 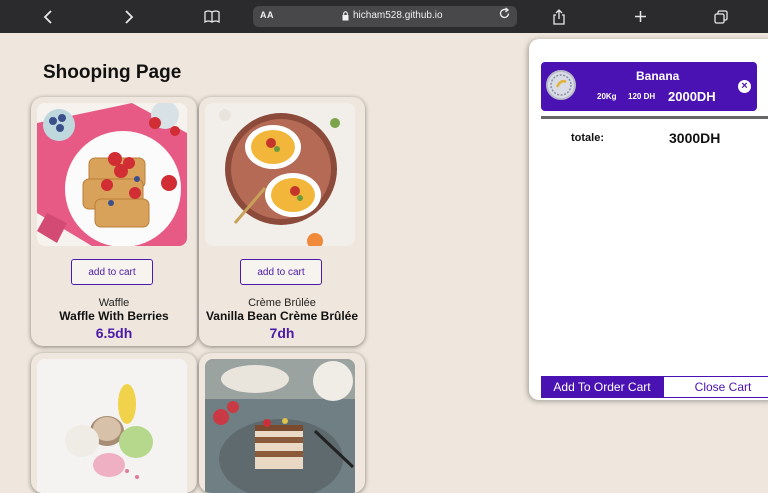 What do you see at coordinates (692, 96) in the screenshot?
I see `cart-item-total: 2000DH` at bounding box center [692, 96].